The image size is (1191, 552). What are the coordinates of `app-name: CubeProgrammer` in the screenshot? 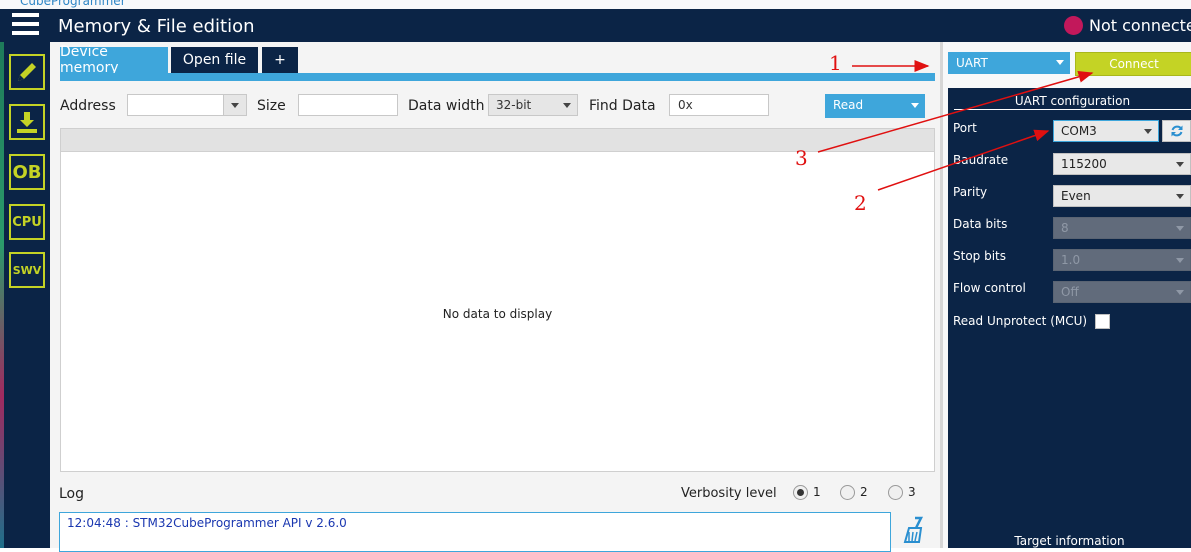 It's located at (73, 4).